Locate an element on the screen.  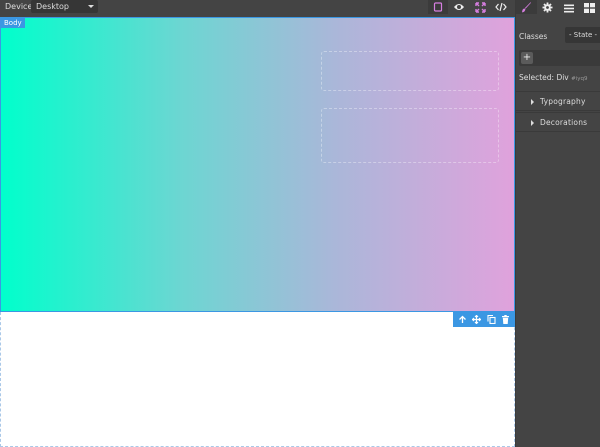
preview-button is located at coordinates (459, 7).